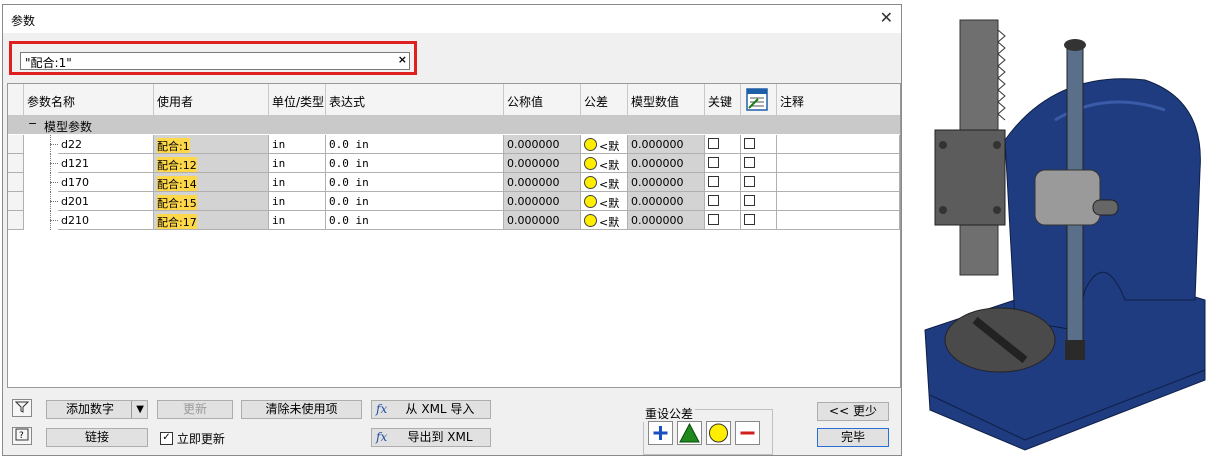 The width and height of the screenshot is (1224, 471). I want to click on tree-branch, so click(54, 144).